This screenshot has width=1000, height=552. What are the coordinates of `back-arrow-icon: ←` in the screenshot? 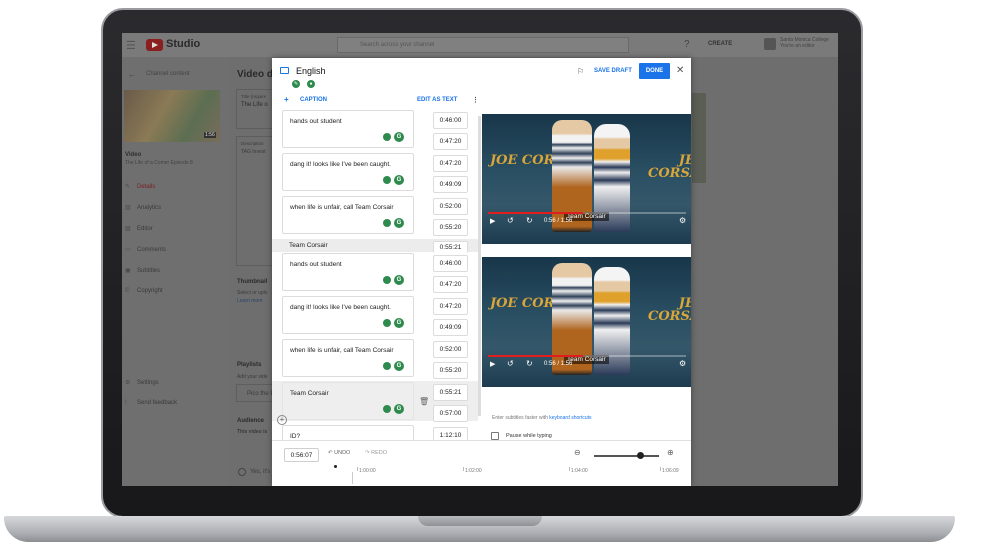 It's located at (132, 74).